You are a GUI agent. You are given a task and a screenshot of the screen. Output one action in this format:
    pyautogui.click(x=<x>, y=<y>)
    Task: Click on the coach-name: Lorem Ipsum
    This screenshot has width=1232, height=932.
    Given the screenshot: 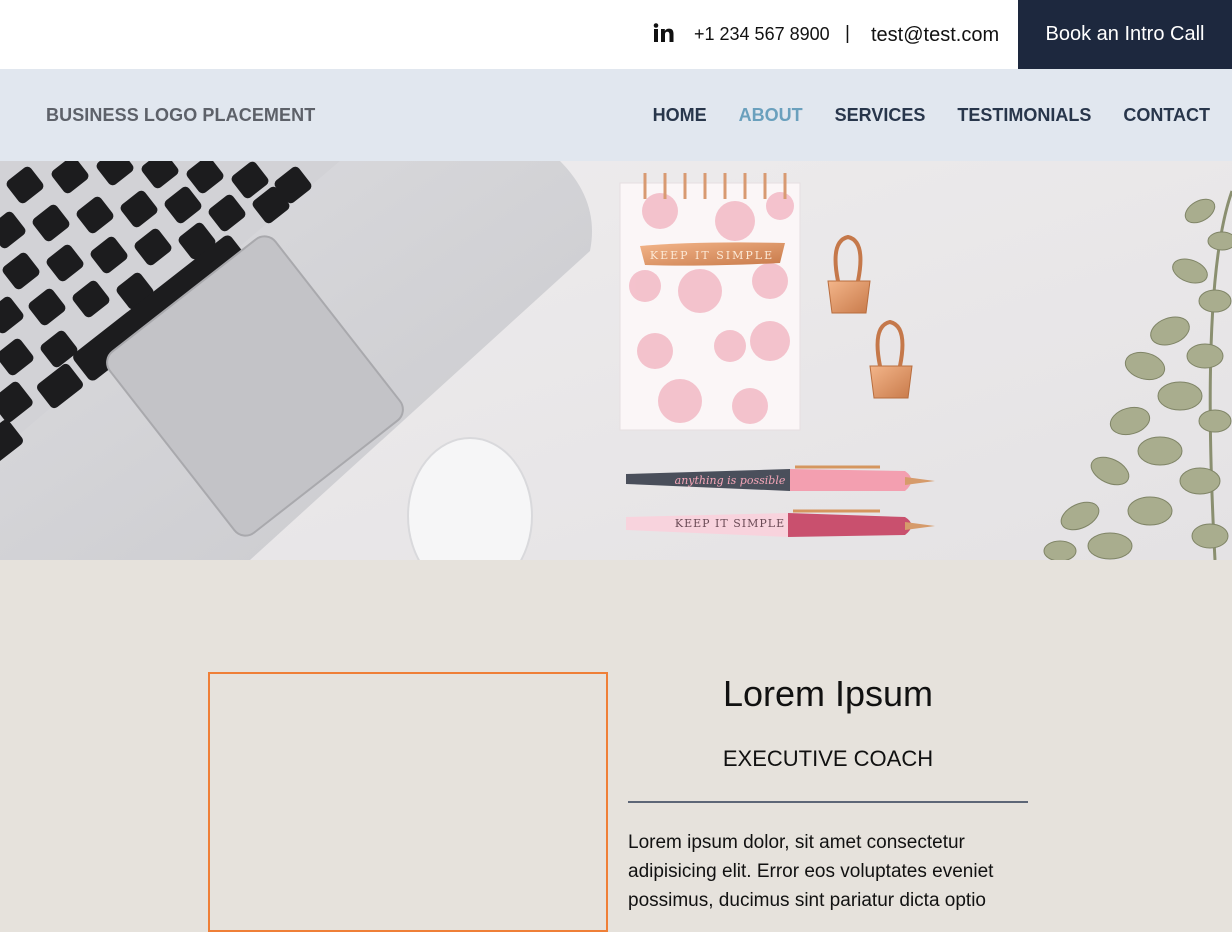 What is the action you would take?
    pyautogui.click(x=828, y=693)
    